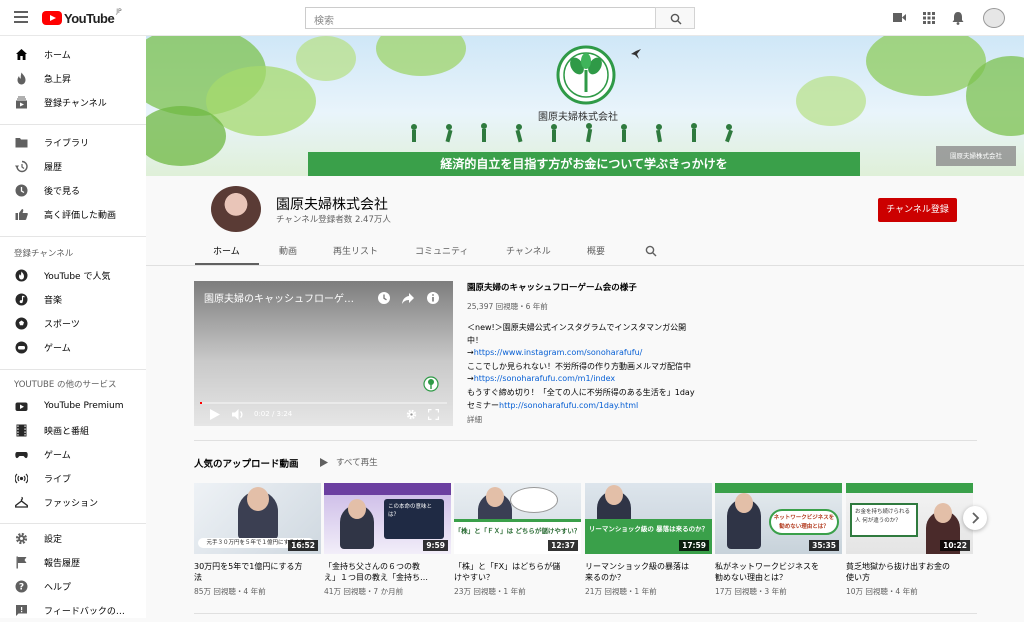 Image resolution: width=1024 pixels, height=622 pixels. Describe the element at coordinates (323, 353) in the screenshot. I see `video-player: 園原夫婦のキャッシュフローゲ… 0:02 / 3:24` at that location.